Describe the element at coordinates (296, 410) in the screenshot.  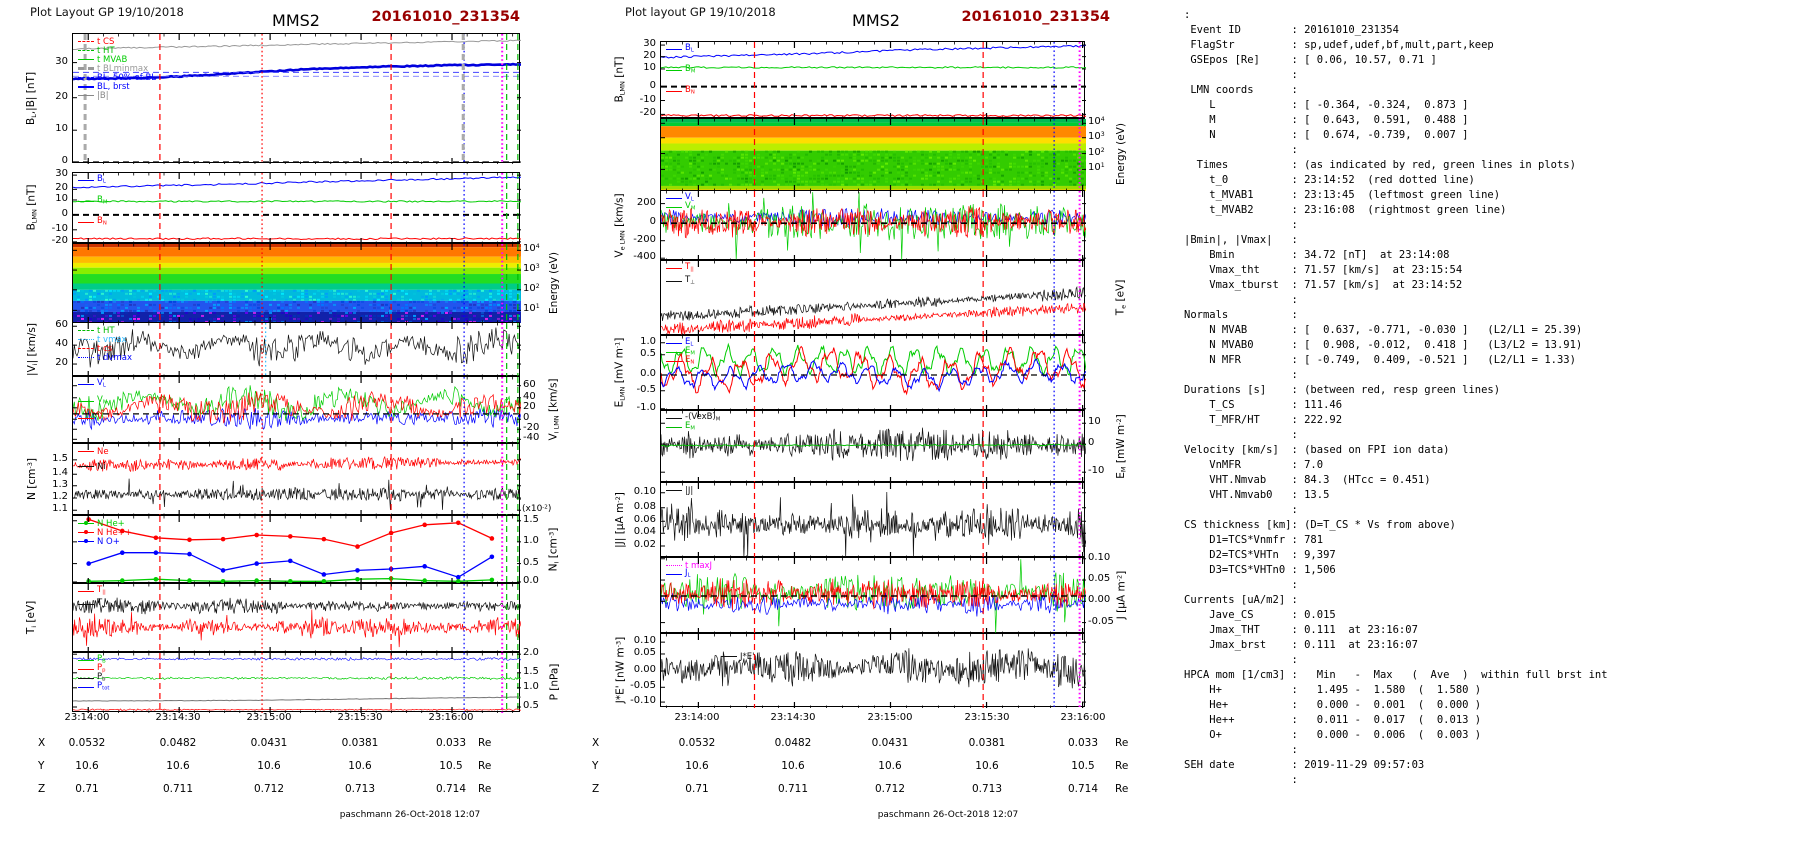
I see `panel-vi_lmn: VL VM VN` at that location.